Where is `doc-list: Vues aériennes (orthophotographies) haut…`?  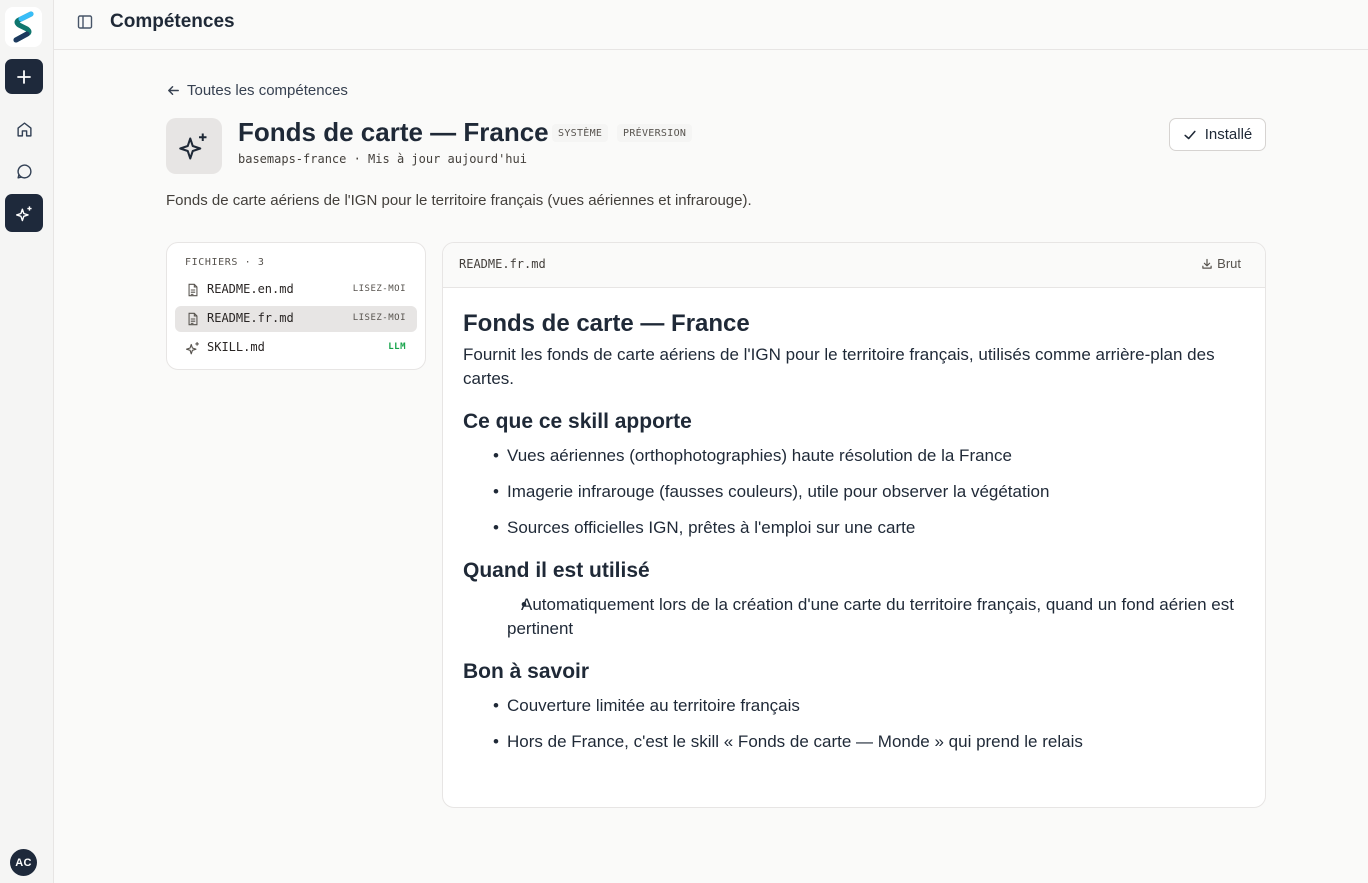 doc-list: Vues aériennes (orthophotographies) haut… is located at coordinates (853, 492).